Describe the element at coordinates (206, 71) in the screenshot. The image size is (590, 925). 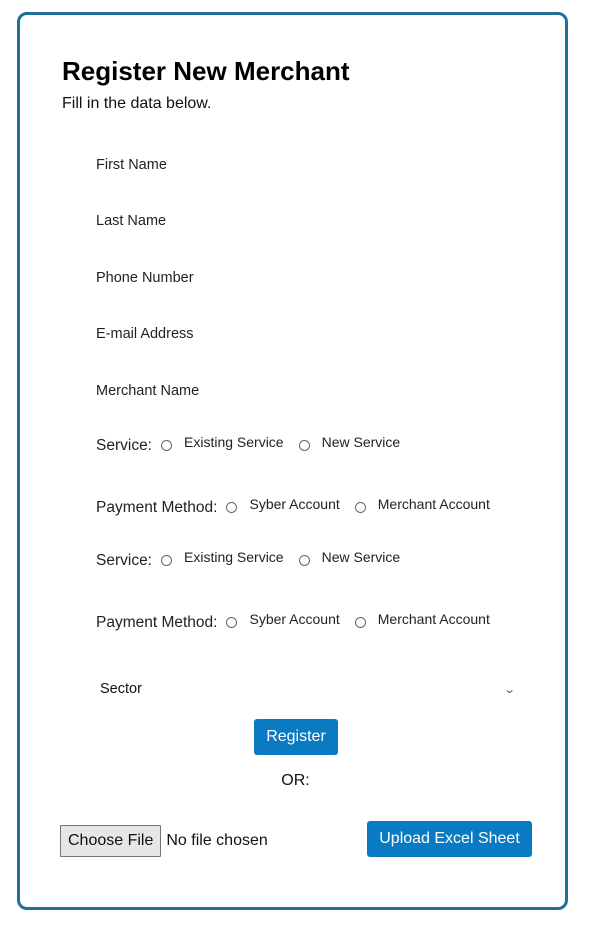
I see `page-title: Register New Merchant` at that location.